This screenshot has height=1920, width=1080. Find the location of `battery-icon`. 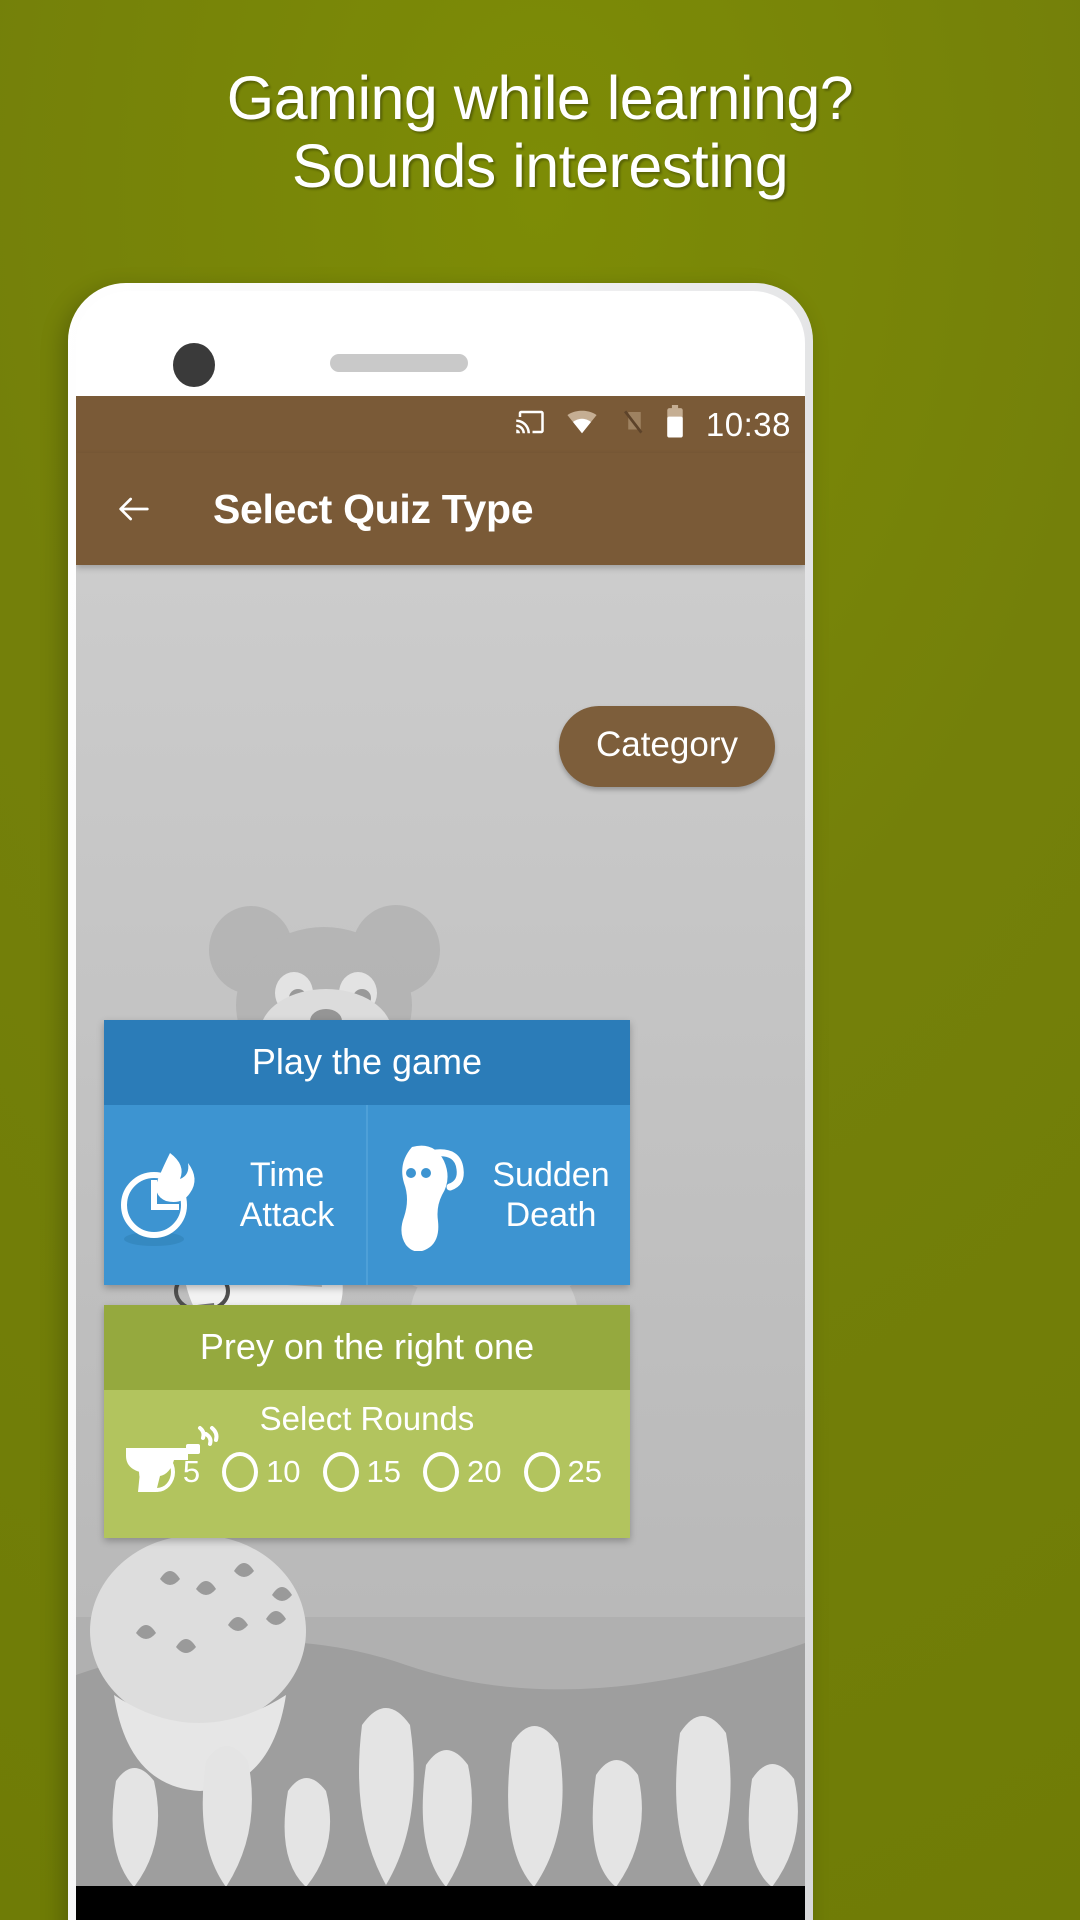

battery-icon is located at coordinates (675, 424).